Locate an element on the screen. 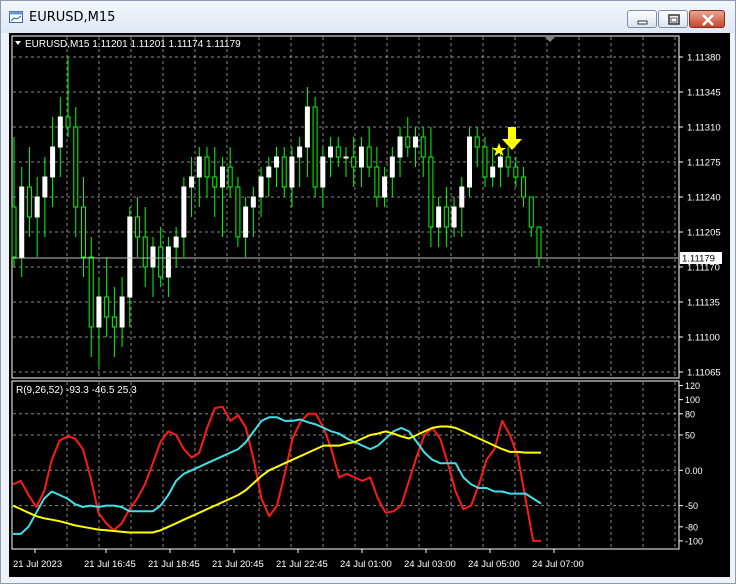 This screenshot has height=584, width=736. close-button is located at coordinates (707, 19).